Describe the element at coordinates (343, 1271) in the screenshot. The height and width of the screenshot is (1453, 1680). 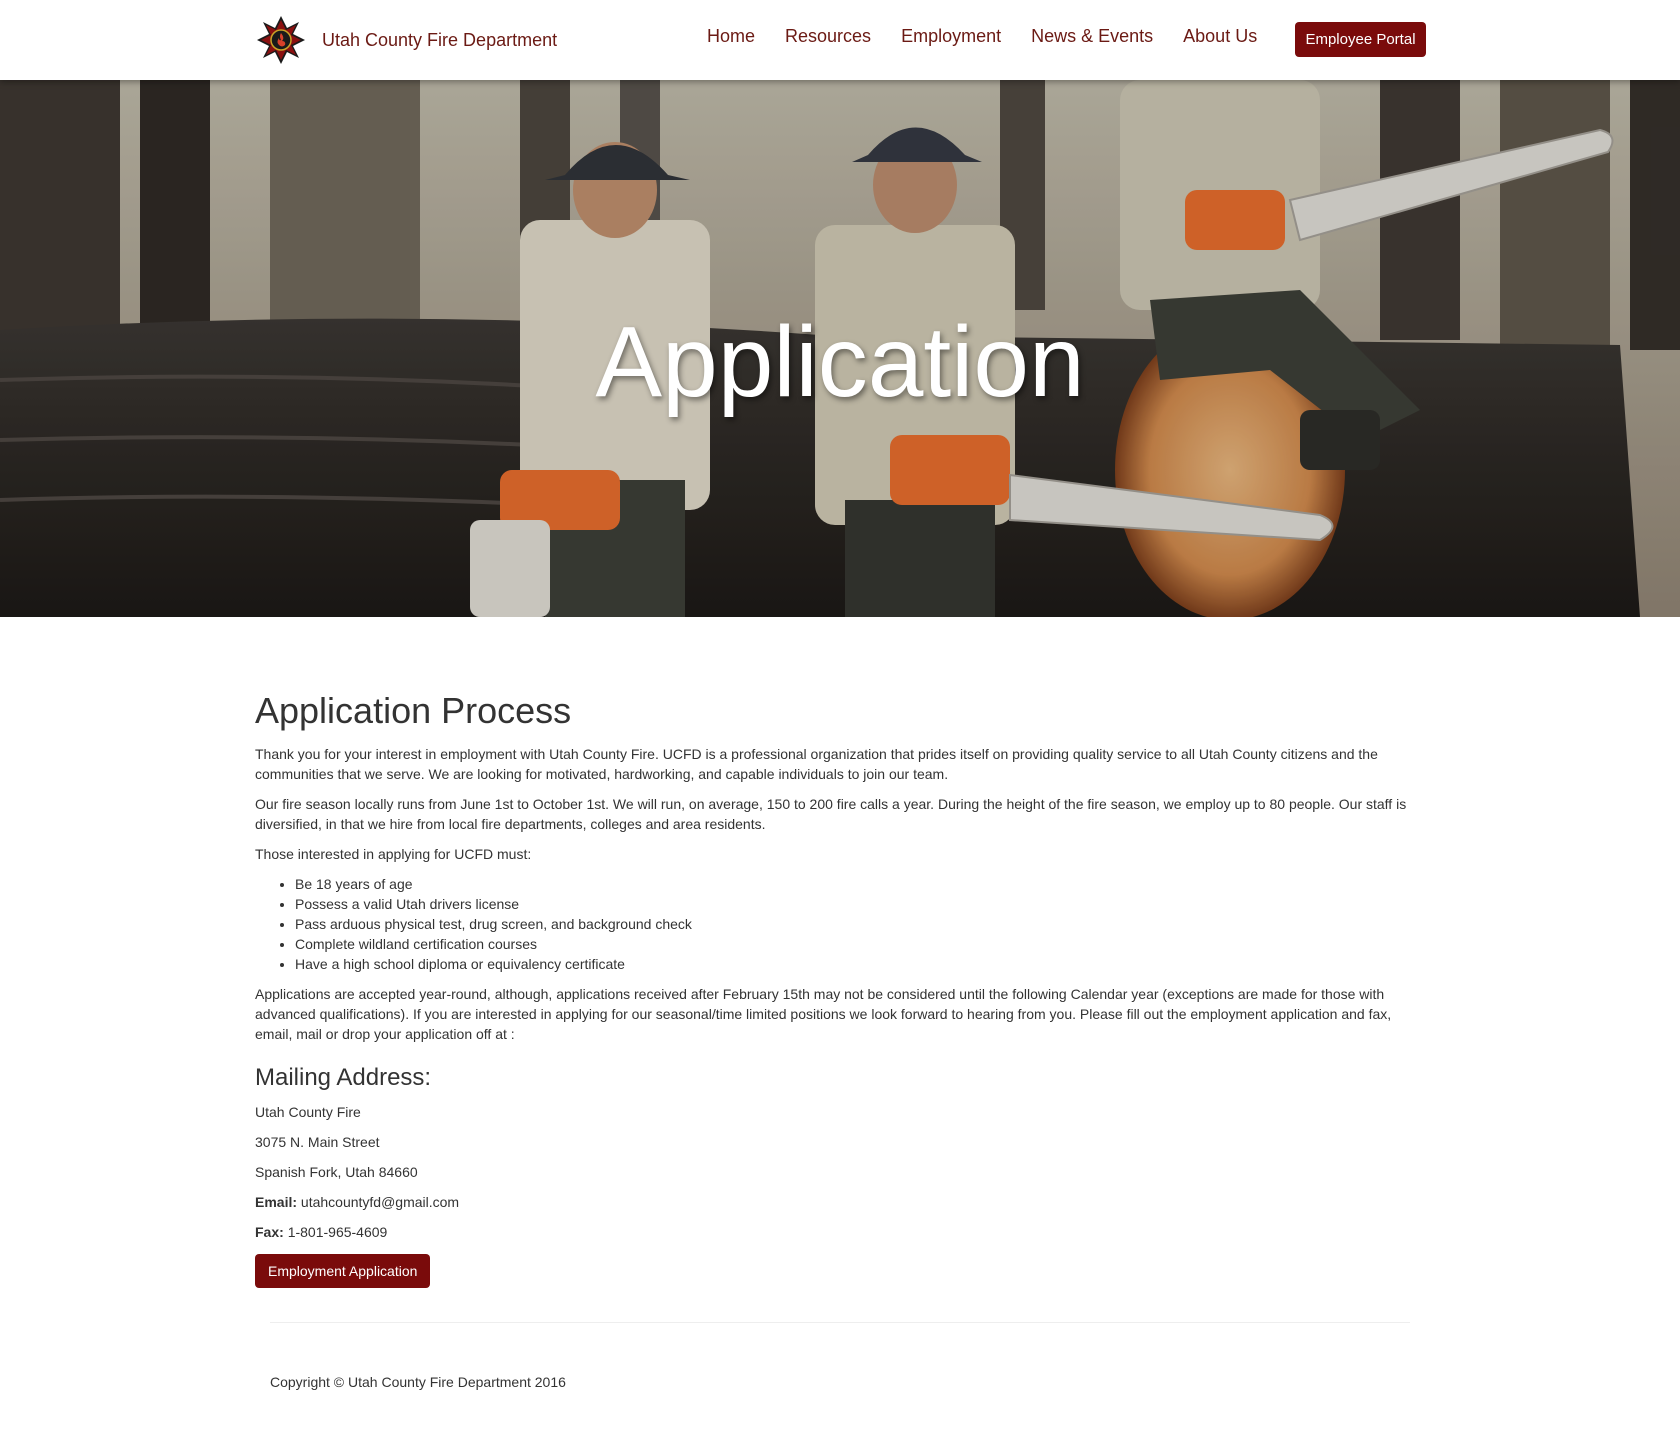
I see `employment-application-button: Employment Application` at that location.